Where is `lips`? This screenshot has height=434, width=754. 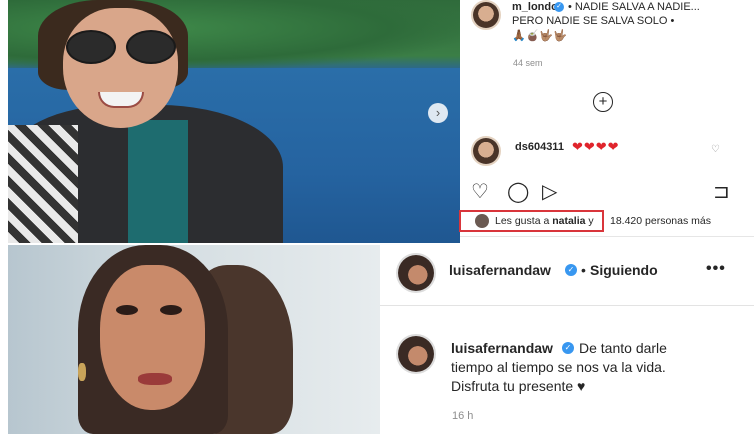 lips is located at coordinates (155, 379).